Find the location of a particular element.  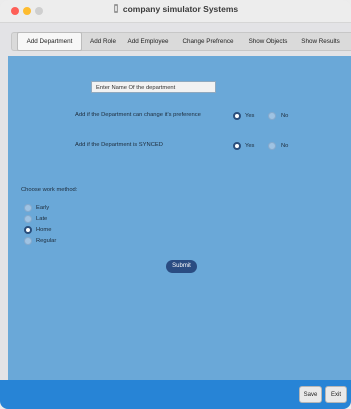

department-name-input: Enter Name Of the department is located at coordinates (153, 87).